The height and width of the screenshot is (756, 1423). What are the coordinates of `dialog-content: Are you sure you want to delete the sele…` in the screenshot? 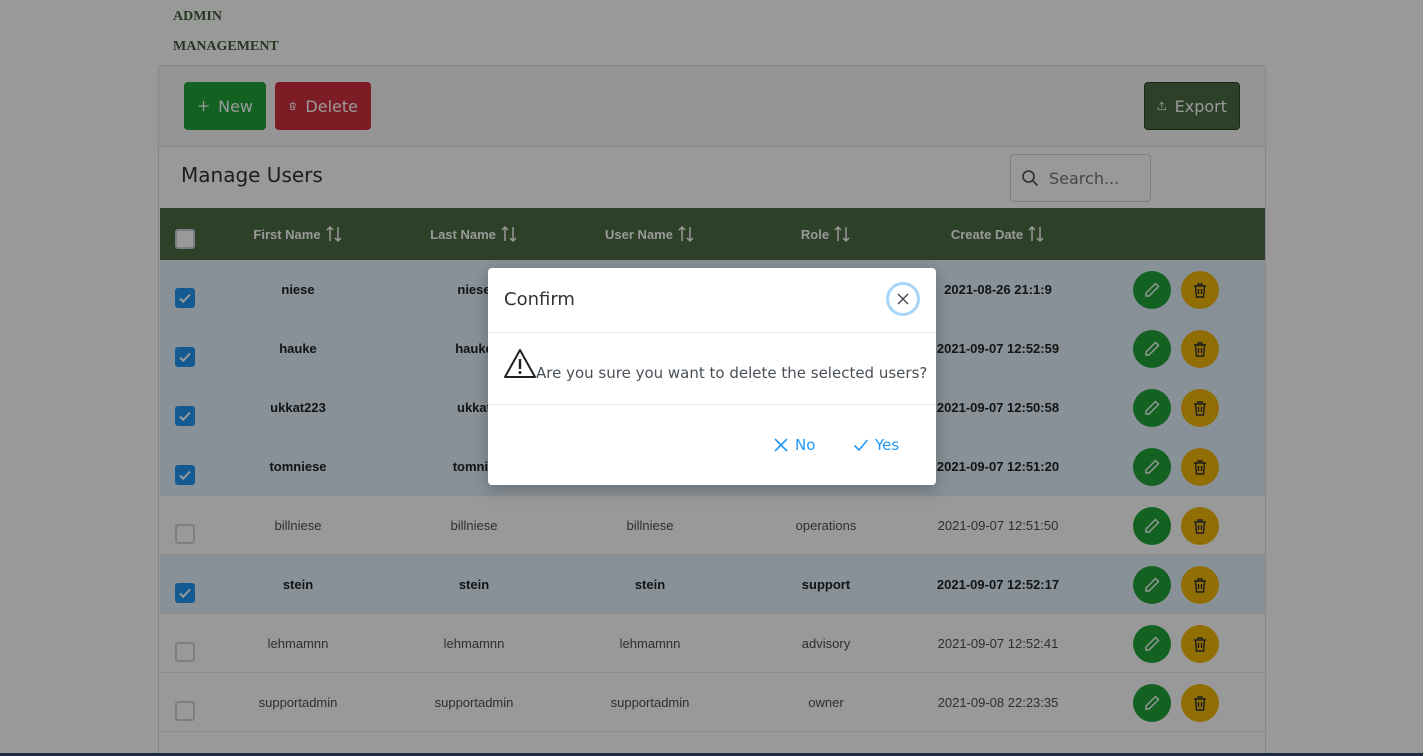 It's located at (712, 369).